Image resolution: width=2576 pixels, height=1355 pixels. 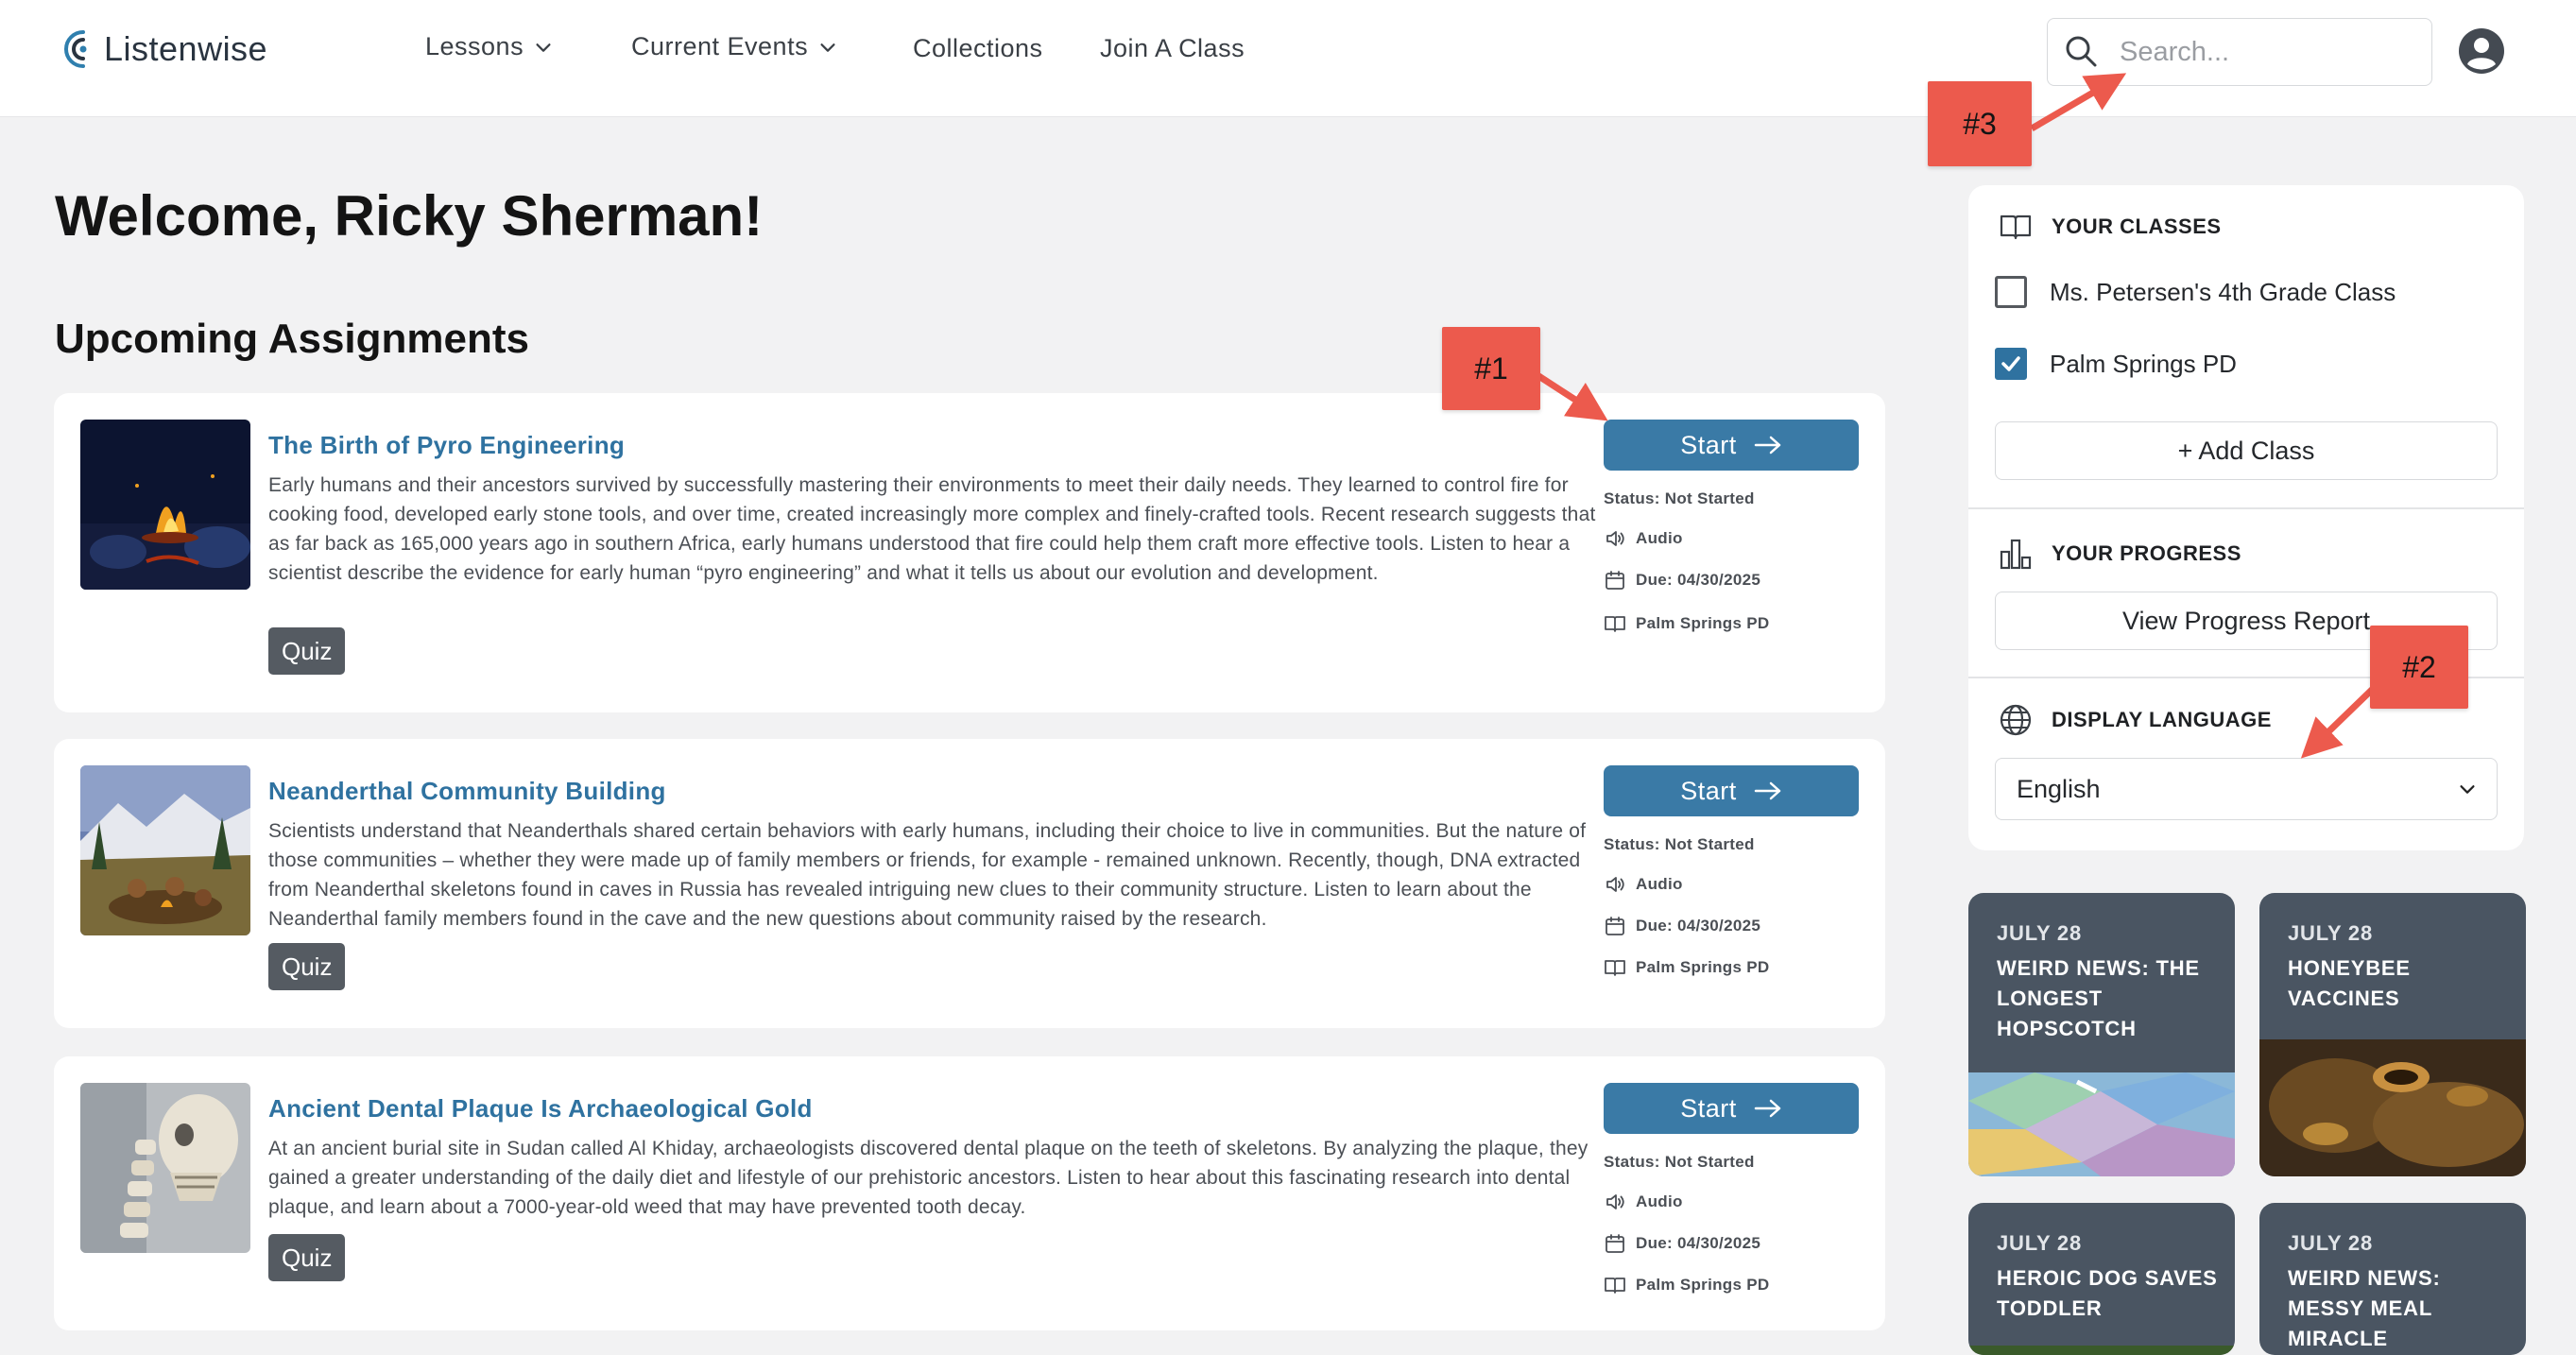 What do you see at coordinates (446, 445) in the screenshot?
I see `assignment-title-link: The Birth of Pyro Engineering` at bounding box center [446, 445].